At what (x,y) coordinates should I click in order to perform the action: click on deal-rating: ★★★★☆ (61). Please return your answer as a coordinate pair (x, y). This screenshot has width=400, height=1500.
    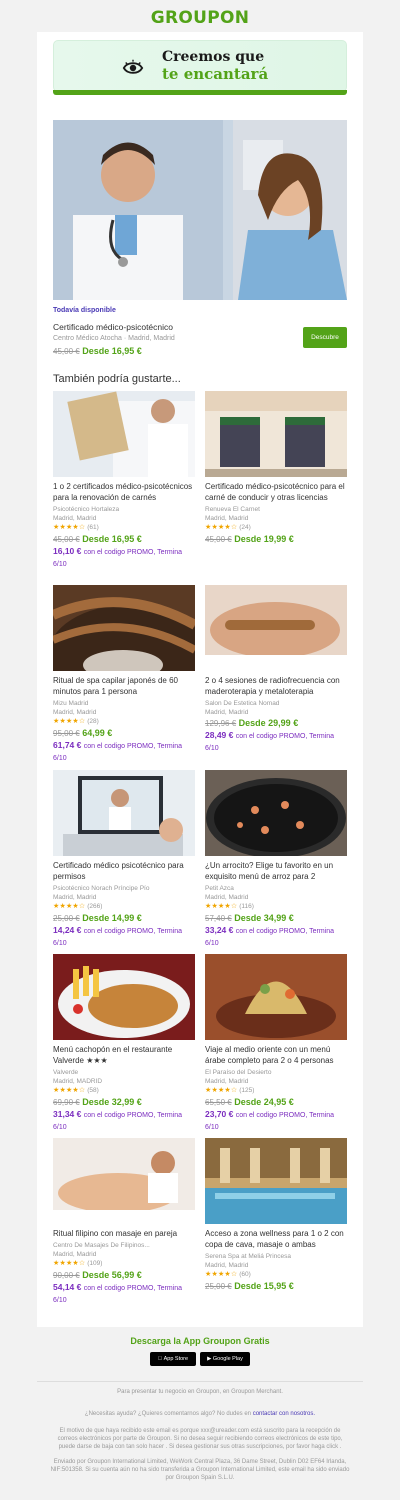
    Looking at the image, I should click on (124, 528).